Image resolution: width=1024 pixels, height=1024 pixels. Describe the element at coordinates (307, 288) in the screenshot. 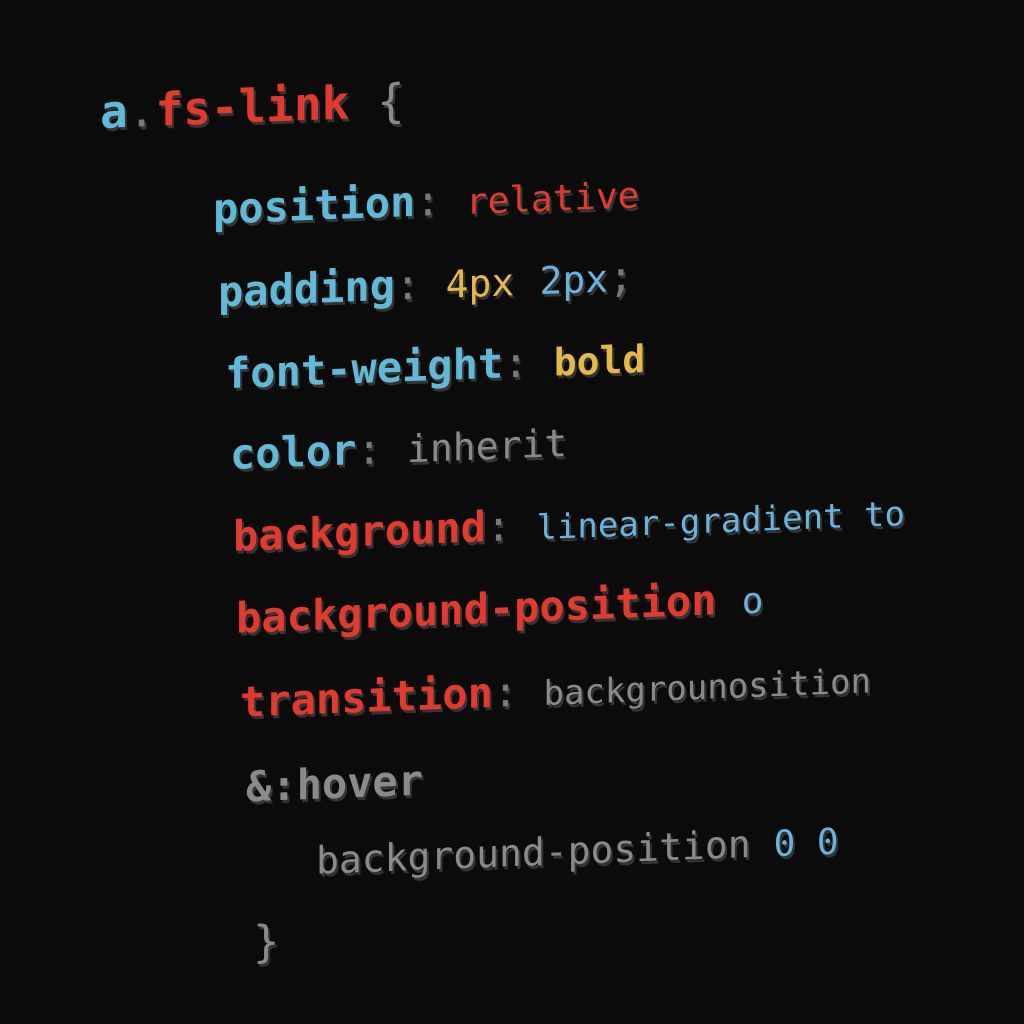

I see `property-padding: padding` at that location.